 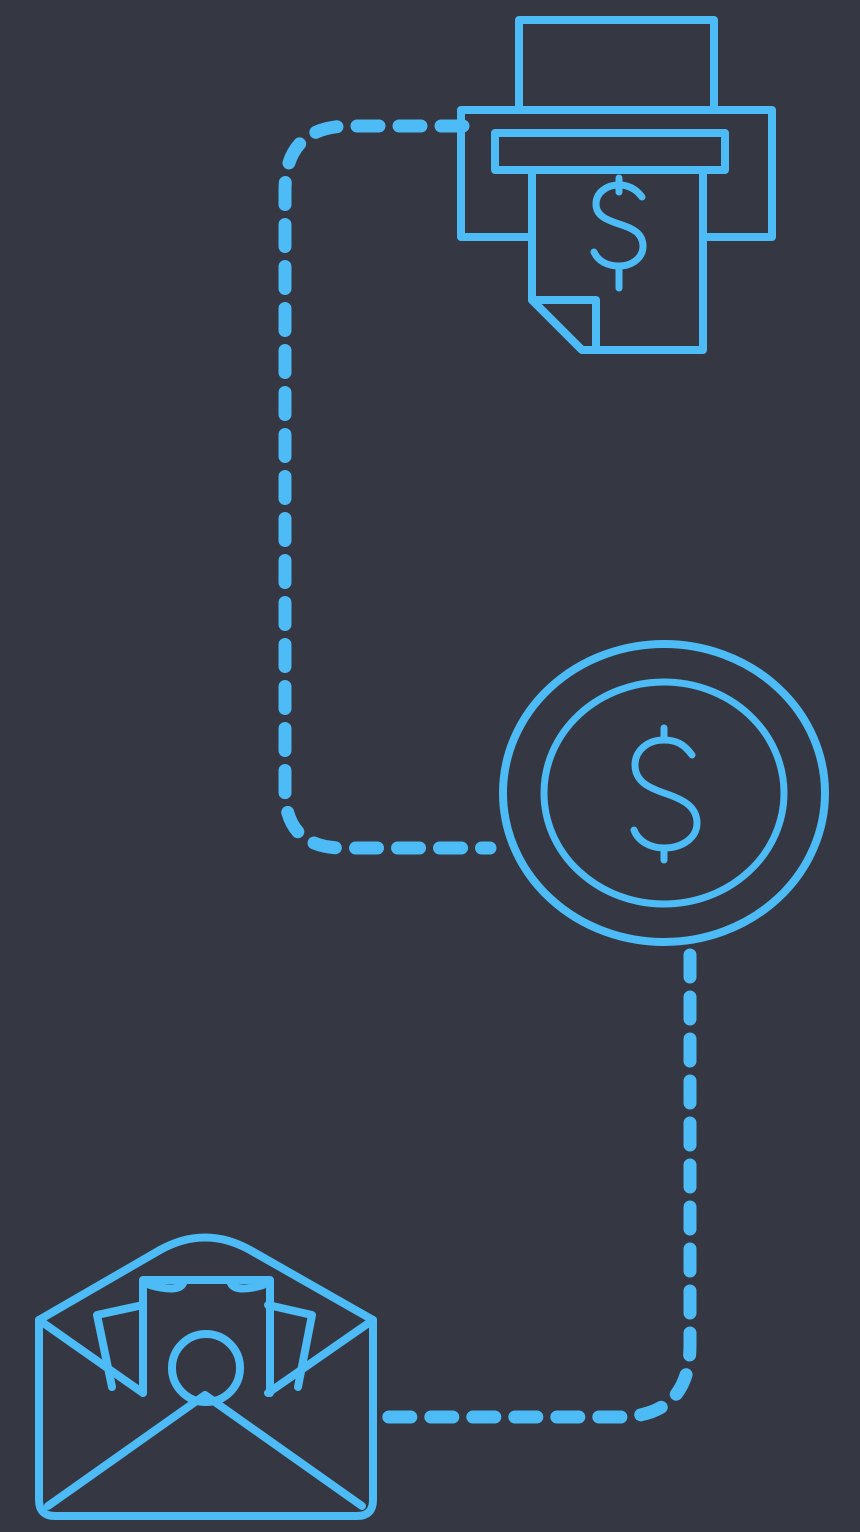 What do you see at coordinates (535, 1186) in the screenshot?
I see `connector-coin-to-envelope` at bounding box center [535, 1186].